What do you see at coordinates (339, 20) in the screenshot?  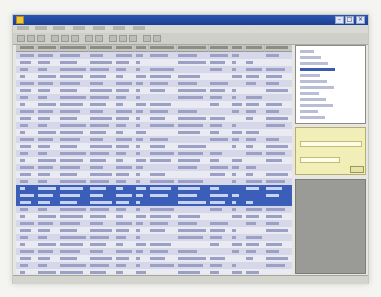 I see `minimize-icon: –` at bounding box center [339, 20].